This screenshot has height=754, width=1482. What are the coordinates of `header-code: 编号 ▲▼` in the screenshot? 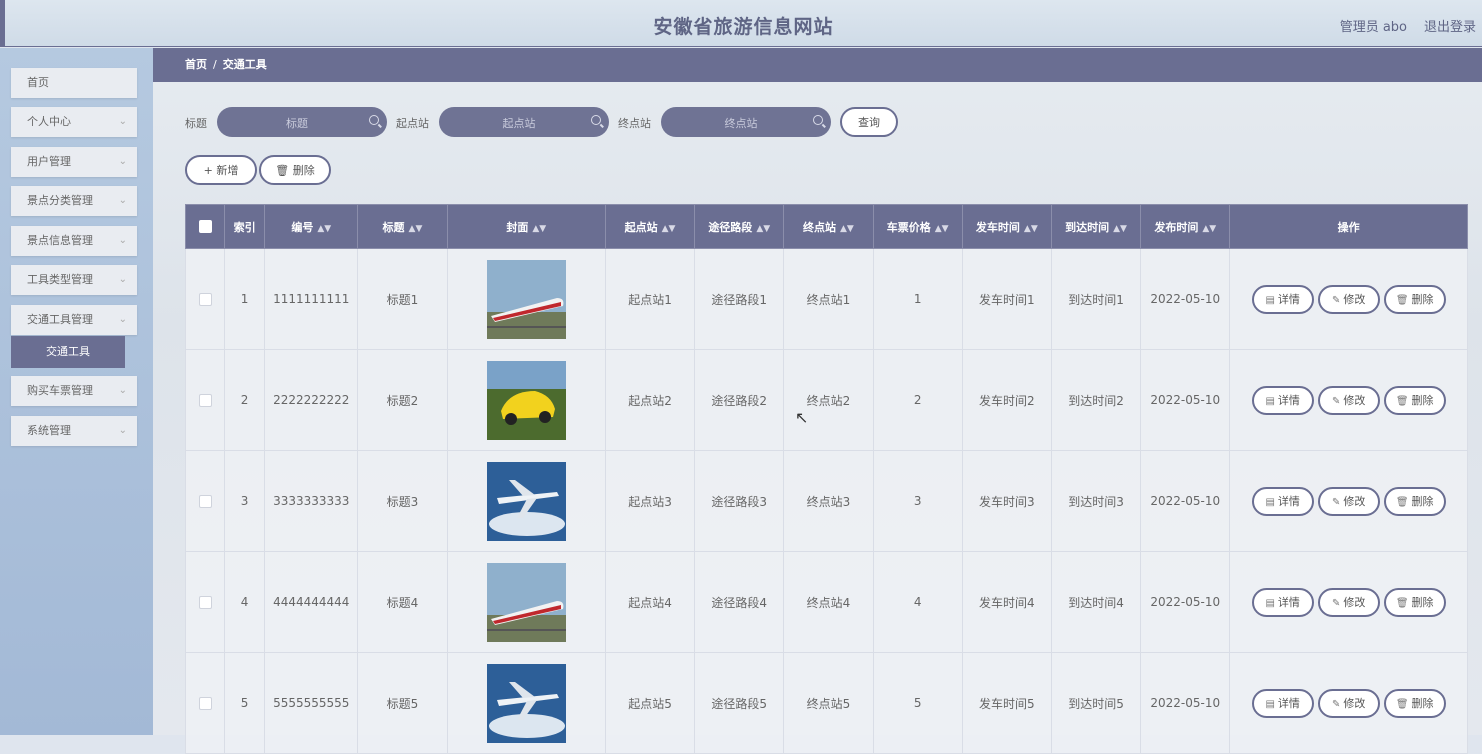 It's located at (311, 226).